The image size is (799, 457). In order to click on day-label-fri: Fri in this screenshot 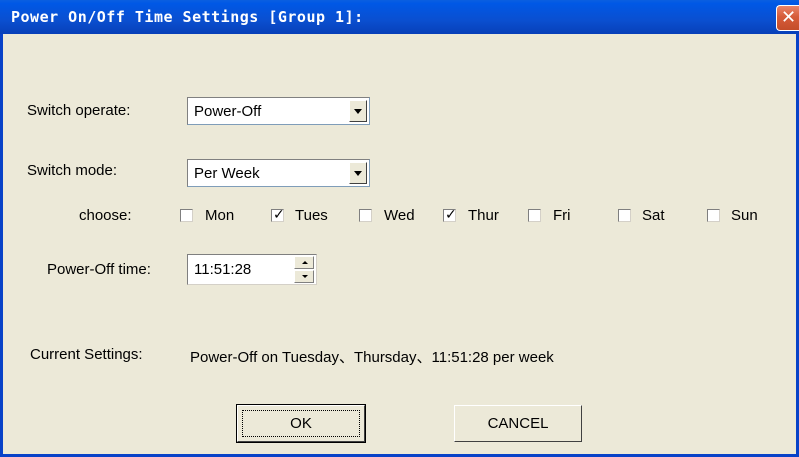, I will do `click(562, 215)`.